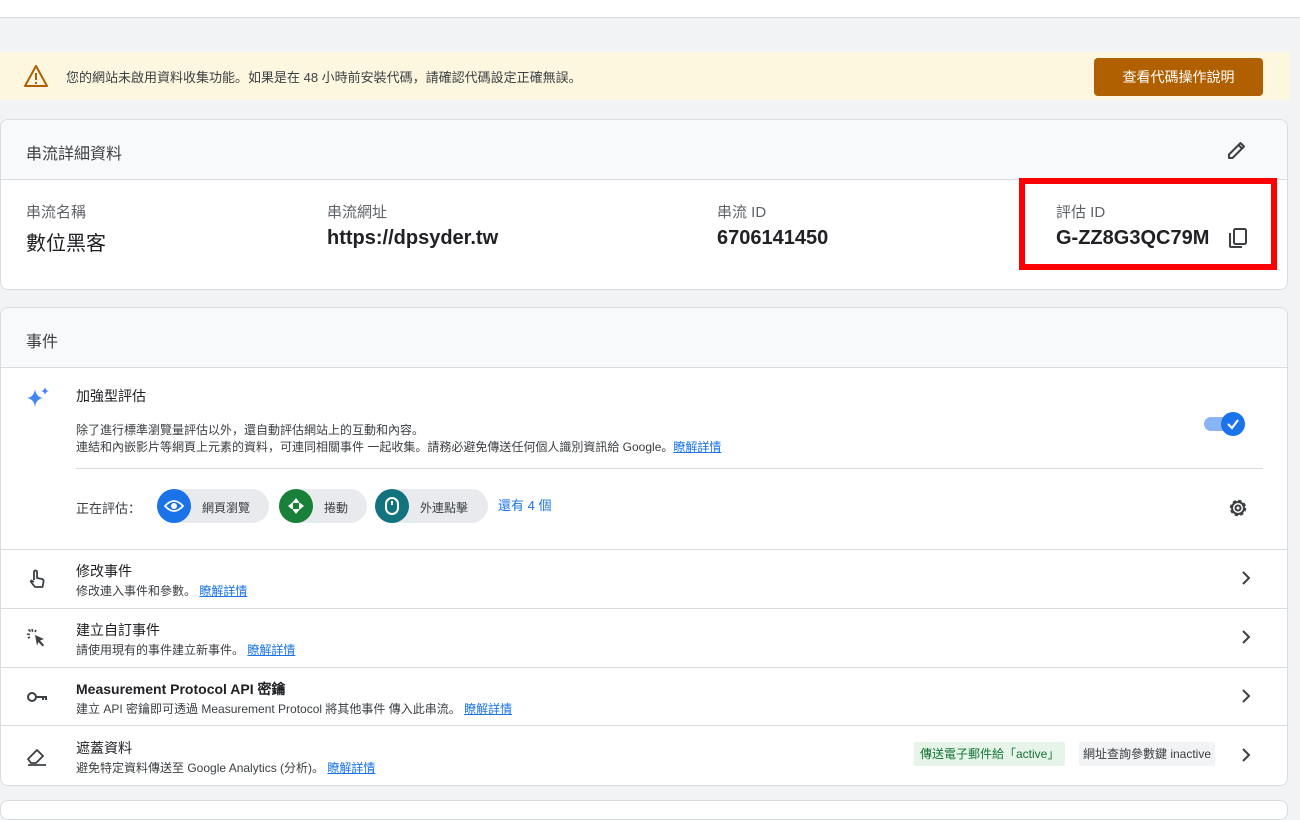  What do you see at coordinates (37, 697) in the screenshot?
I see `key-icon` at bounding box center [37, 697].